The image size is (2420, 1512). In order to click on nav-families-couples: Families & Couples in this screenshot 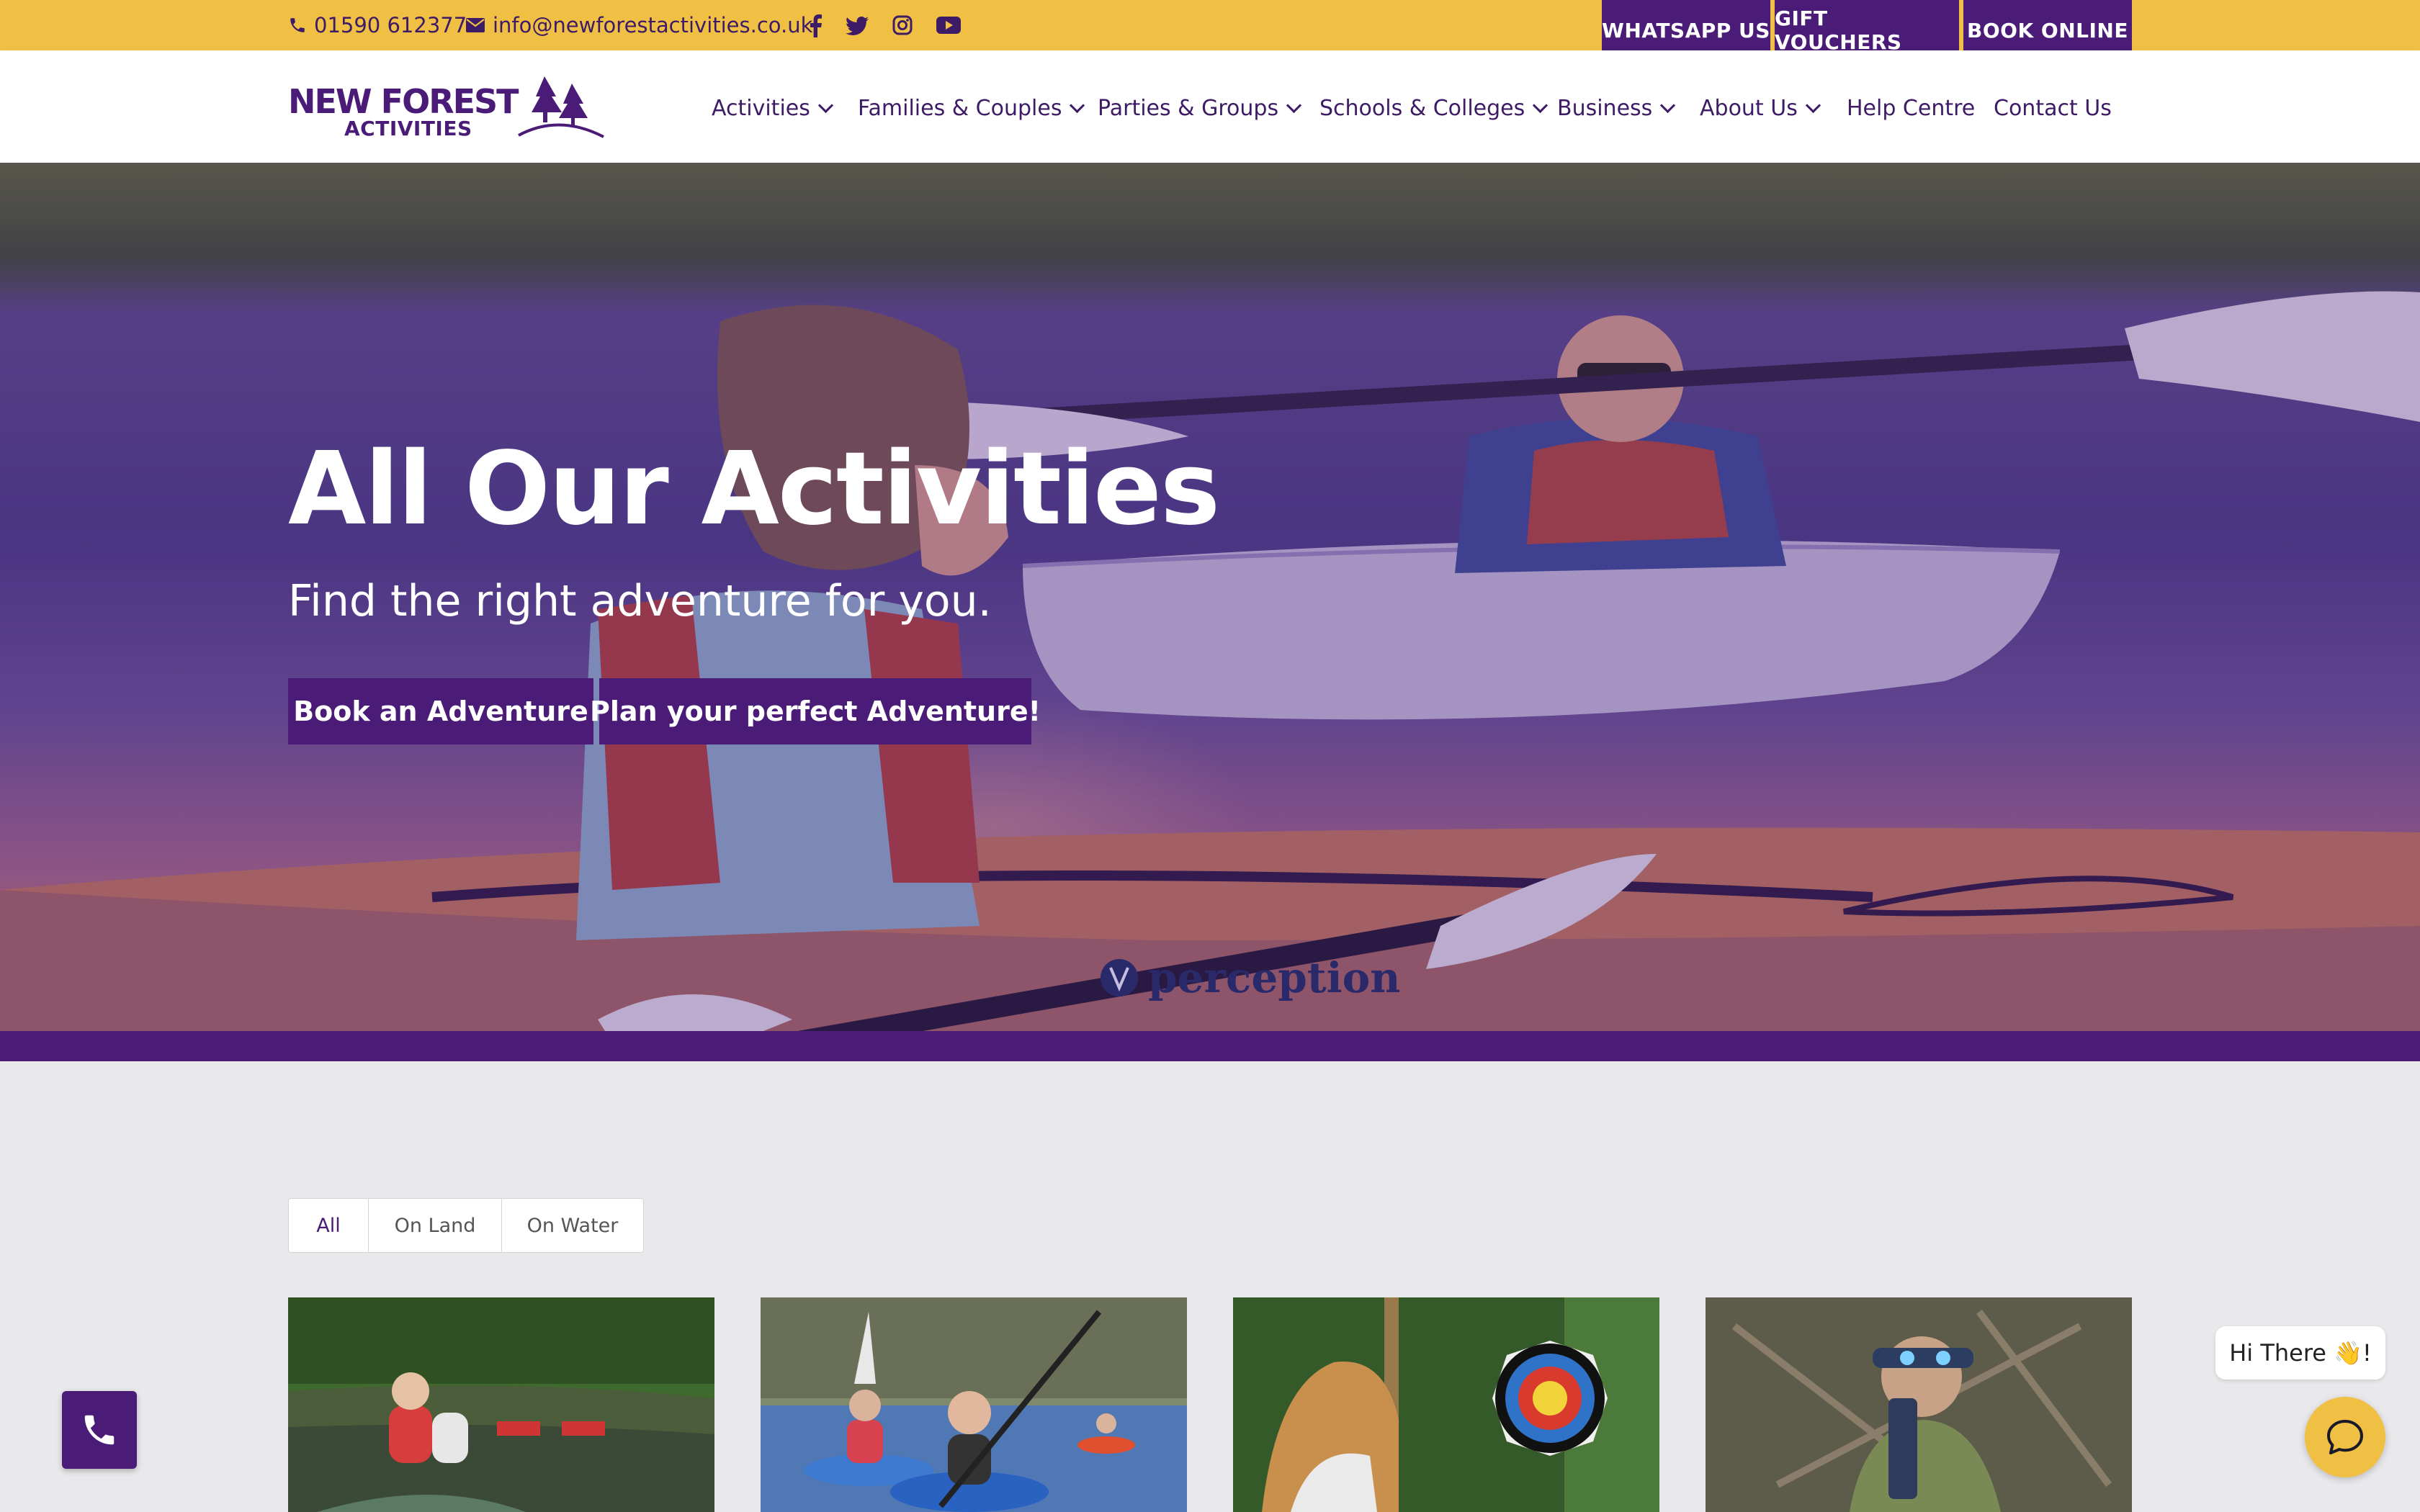, I will do `click(971, 108)`.